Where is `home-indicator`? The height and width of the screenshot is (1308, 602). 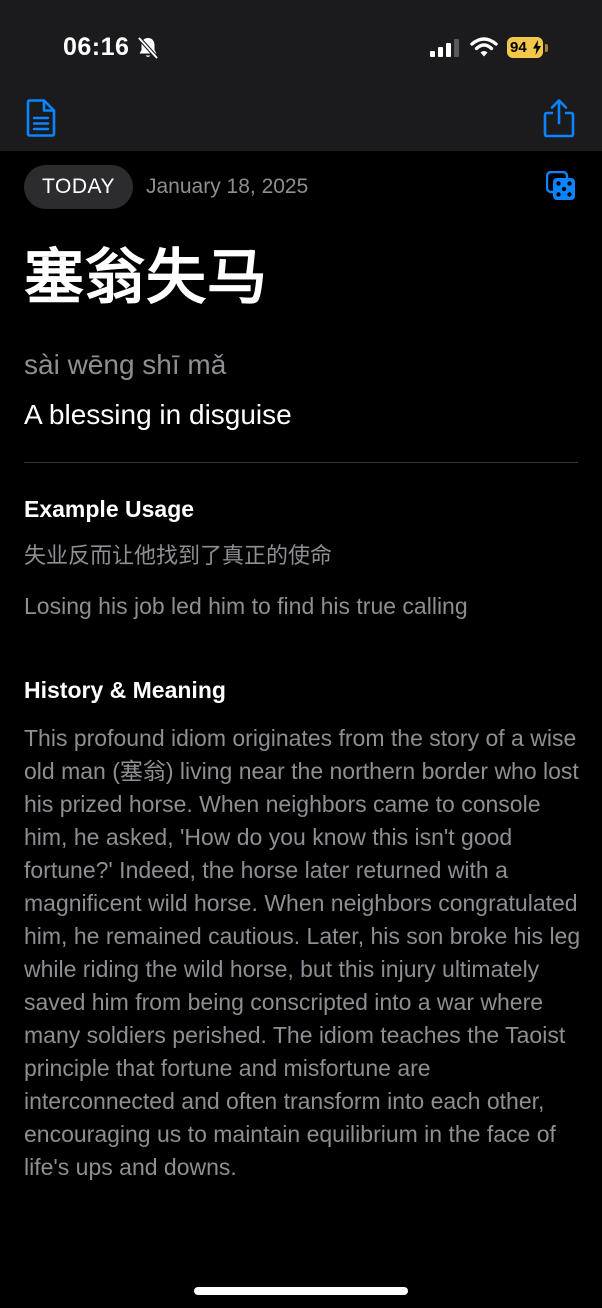
home-indicator is located at coordinates (301, 1291).